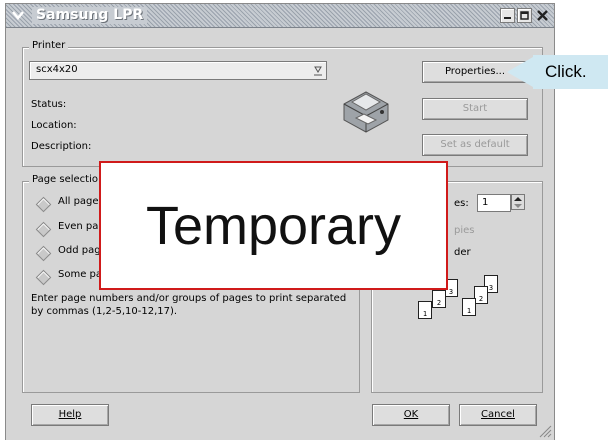 The height and width of the screenshot is (440, 608). I want to click on odd-pages-label: Odd pag, so click(79, 250).